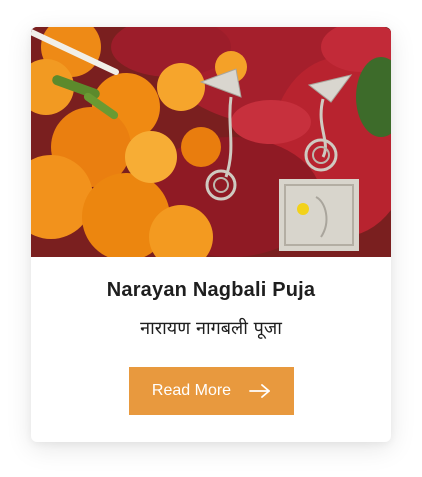 The image size is (422, 477). What do you see at coordinates (260, 391) in the screenshot?
I see `arrow-right-icon` at bounding box center [260, 391].